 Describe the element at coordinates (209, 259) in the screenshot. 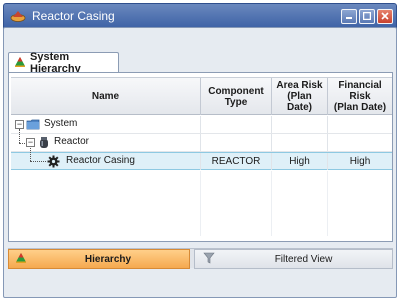

I see `funnel-icon` at that location.